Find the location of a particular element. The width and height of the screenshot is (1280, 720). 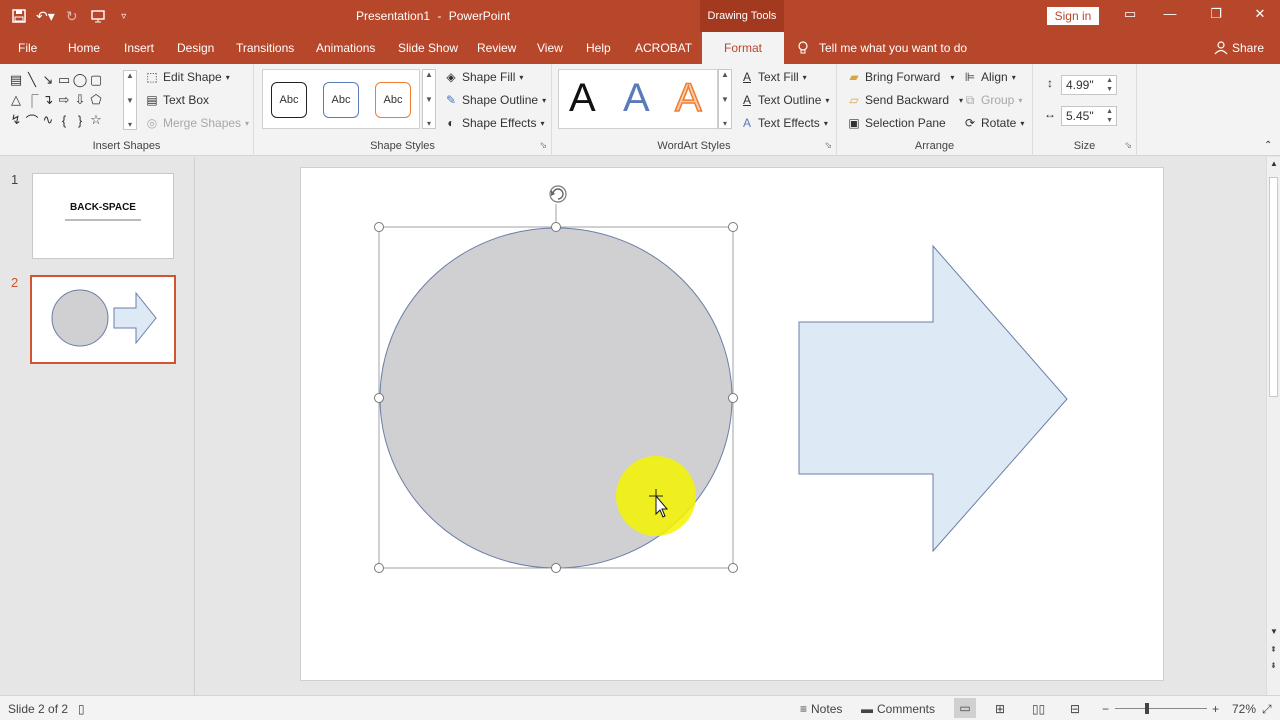

tab-review: Review is located at coordinates (496, 48).